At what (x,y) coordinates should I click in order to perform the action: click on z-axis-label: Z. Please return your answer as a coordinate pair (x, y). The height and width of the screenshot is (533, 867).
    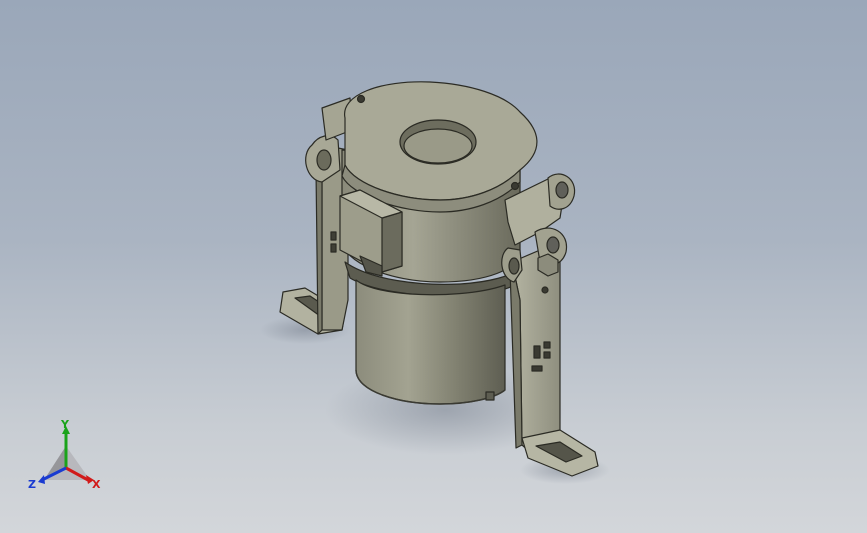
    Looking at the image, I should click on (32, 484).